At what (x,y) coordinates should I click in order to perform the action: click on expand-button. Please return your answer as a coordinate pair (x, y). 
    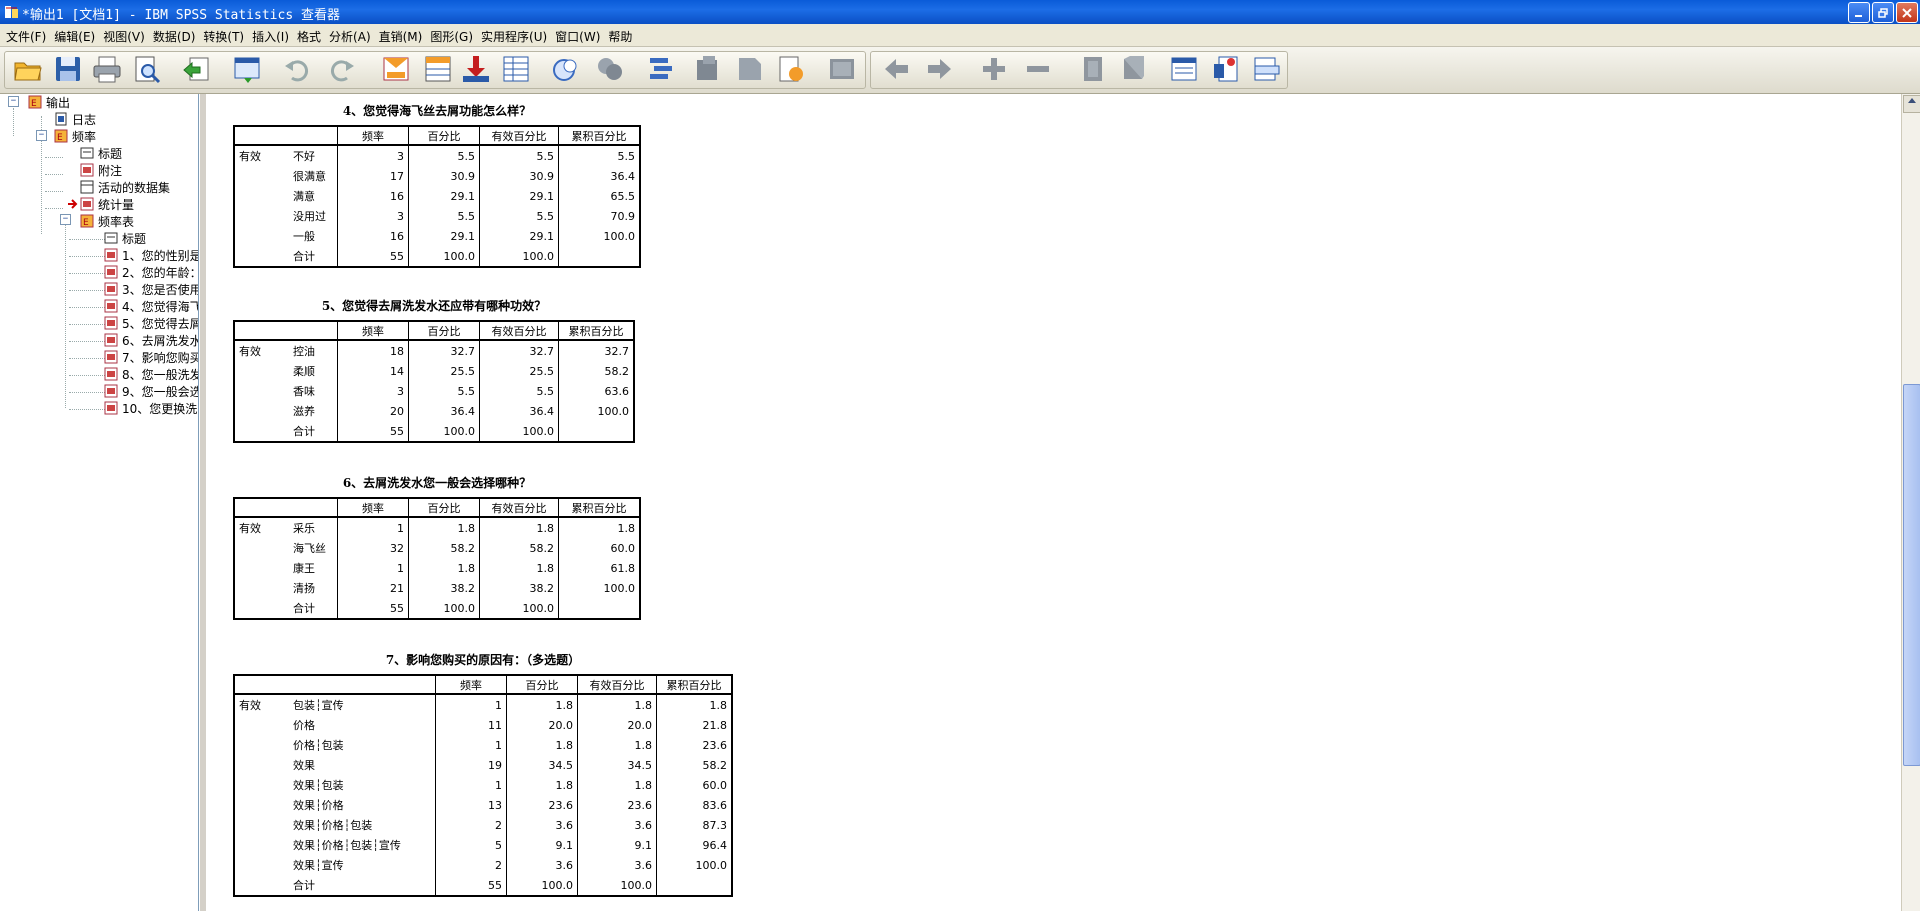
    Looking at the image, I should click on (994, 69).